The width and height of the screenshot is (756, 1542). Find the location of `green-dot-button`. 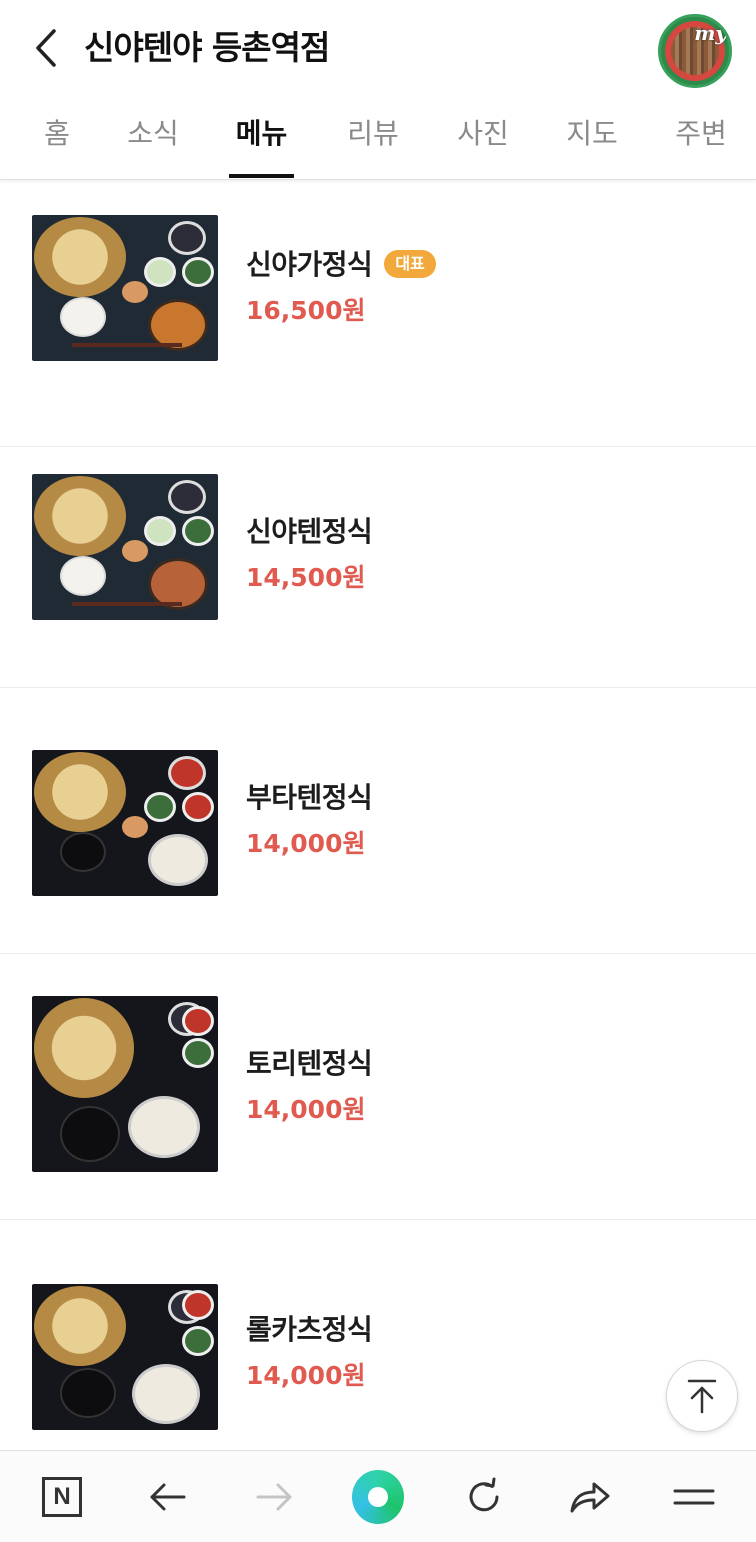

green-dot-button is located at coordinates (378, 1497).